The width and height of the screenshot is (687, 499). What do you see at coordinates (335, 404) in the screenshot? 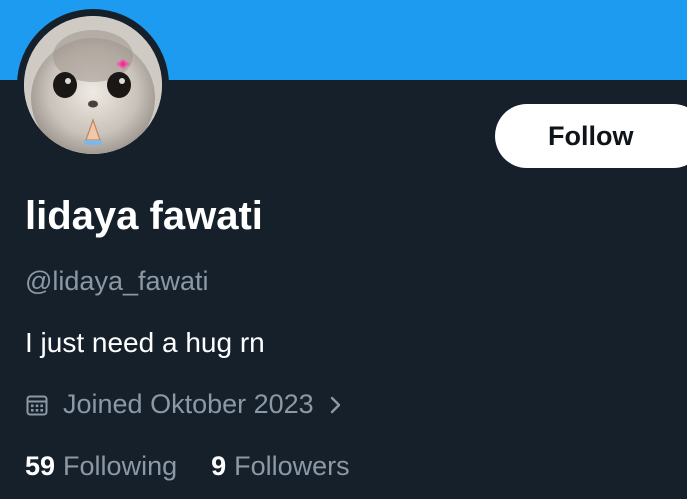
I see `chevron-right-icon` at bounding box center [335, 404].